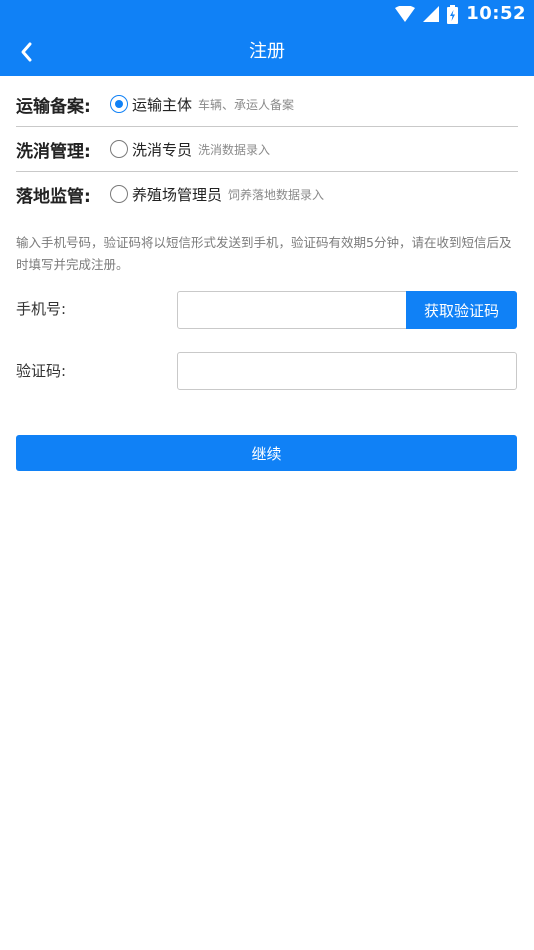 This screenshot has height=950, width=534. I want to click on radio-transport-subject: 运输主体 车辆、承运人备案, so click(202, 104).